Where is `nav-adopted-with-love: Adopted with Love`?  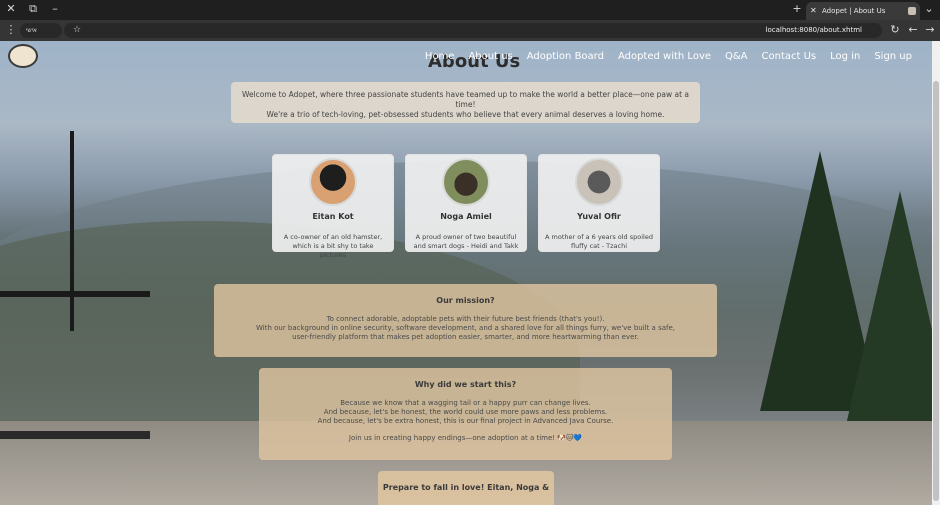
nav-adopted-with-love: Adopted with Love is located at coordinates (664, 56).